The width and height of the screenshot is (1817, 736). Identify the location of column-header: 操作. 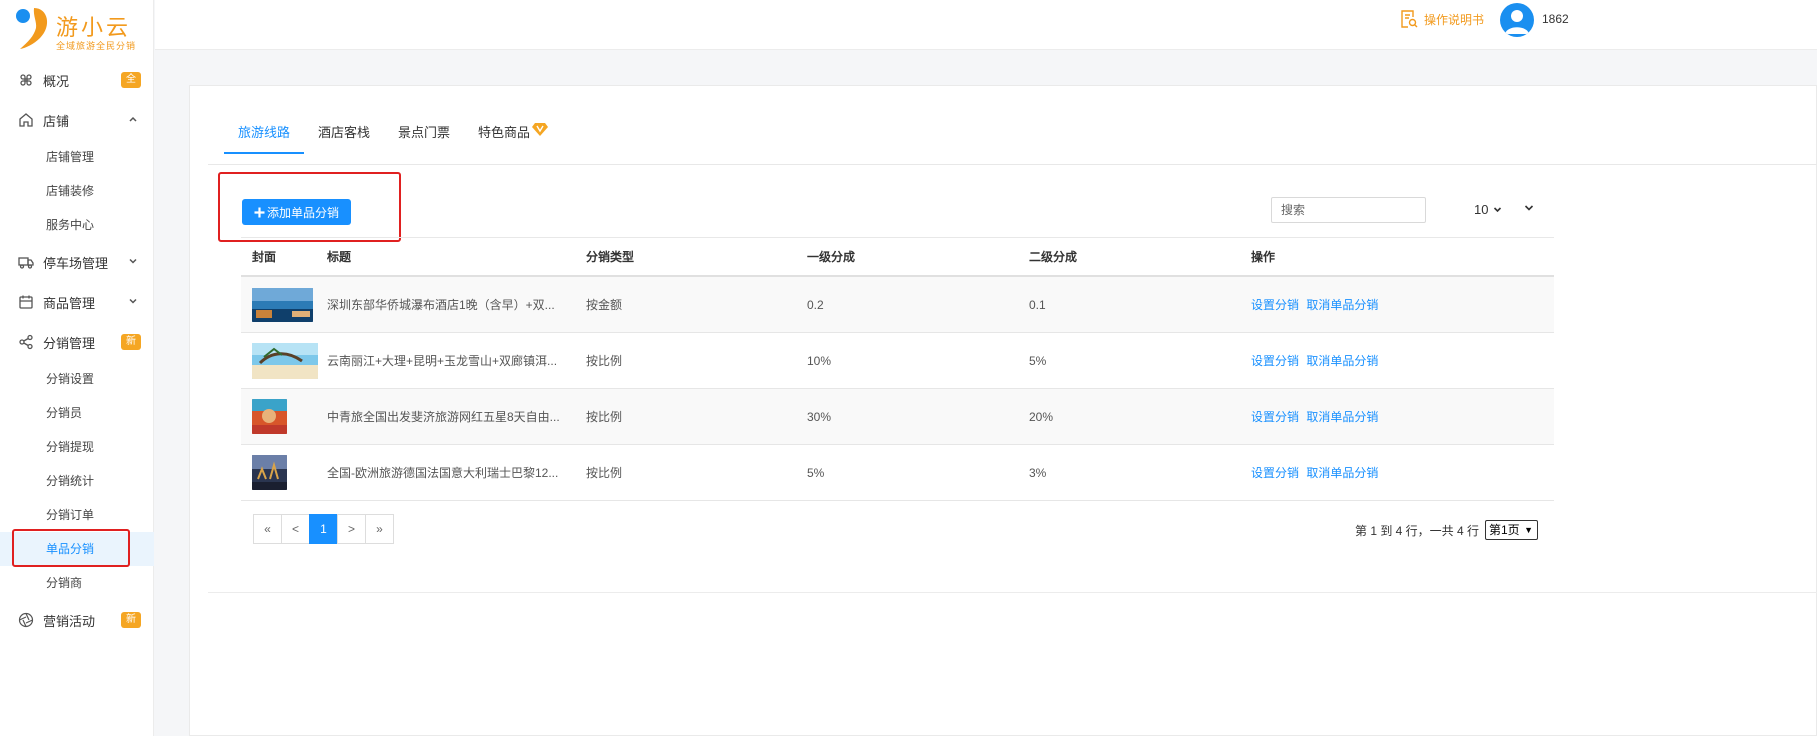
(1263, 257).